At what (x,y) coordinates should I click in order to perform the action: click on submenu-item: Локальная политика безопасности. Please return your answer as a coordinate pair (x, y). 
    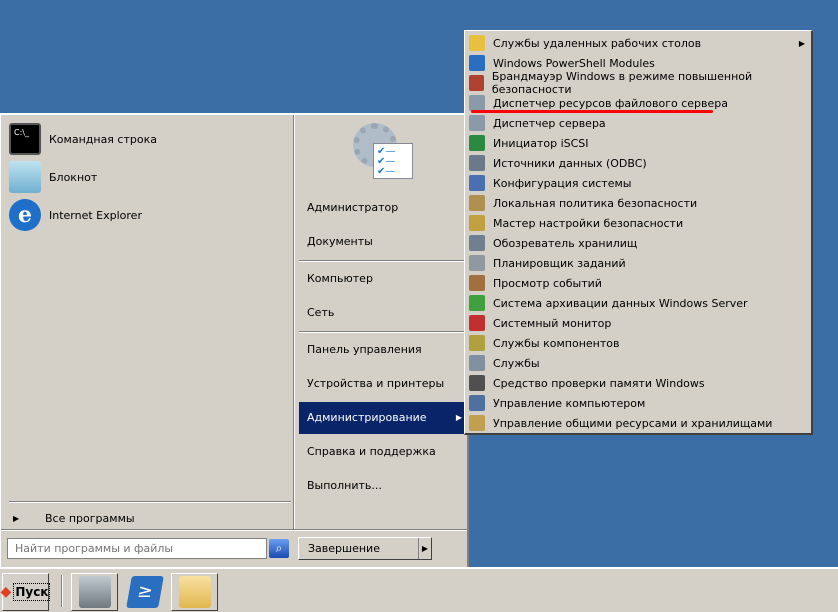
    Looking at the image, I should click on (638, 203).